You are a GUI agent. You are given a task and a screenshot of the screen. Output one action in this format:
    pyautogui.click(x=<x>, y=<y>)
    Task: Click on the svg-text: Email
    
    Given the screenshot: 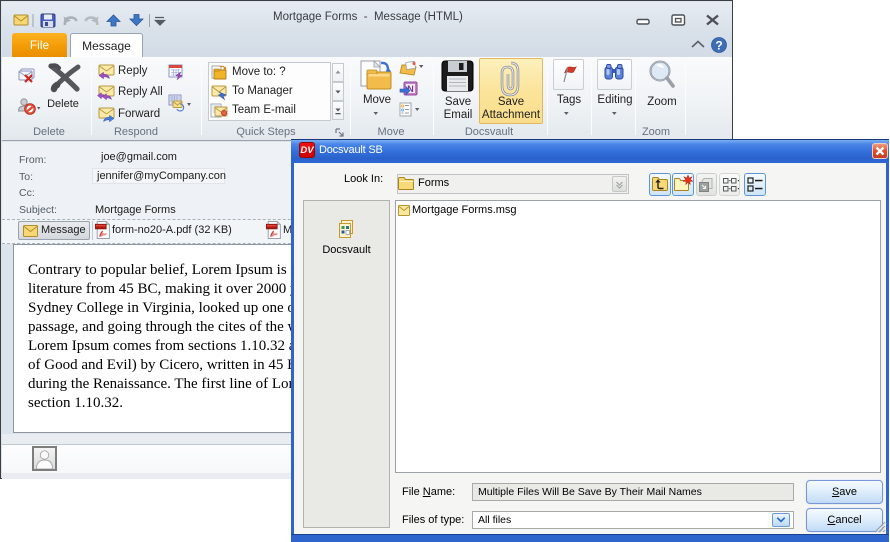 What is the action you would take?
    pyautogui.click(x=458, y=115)
    